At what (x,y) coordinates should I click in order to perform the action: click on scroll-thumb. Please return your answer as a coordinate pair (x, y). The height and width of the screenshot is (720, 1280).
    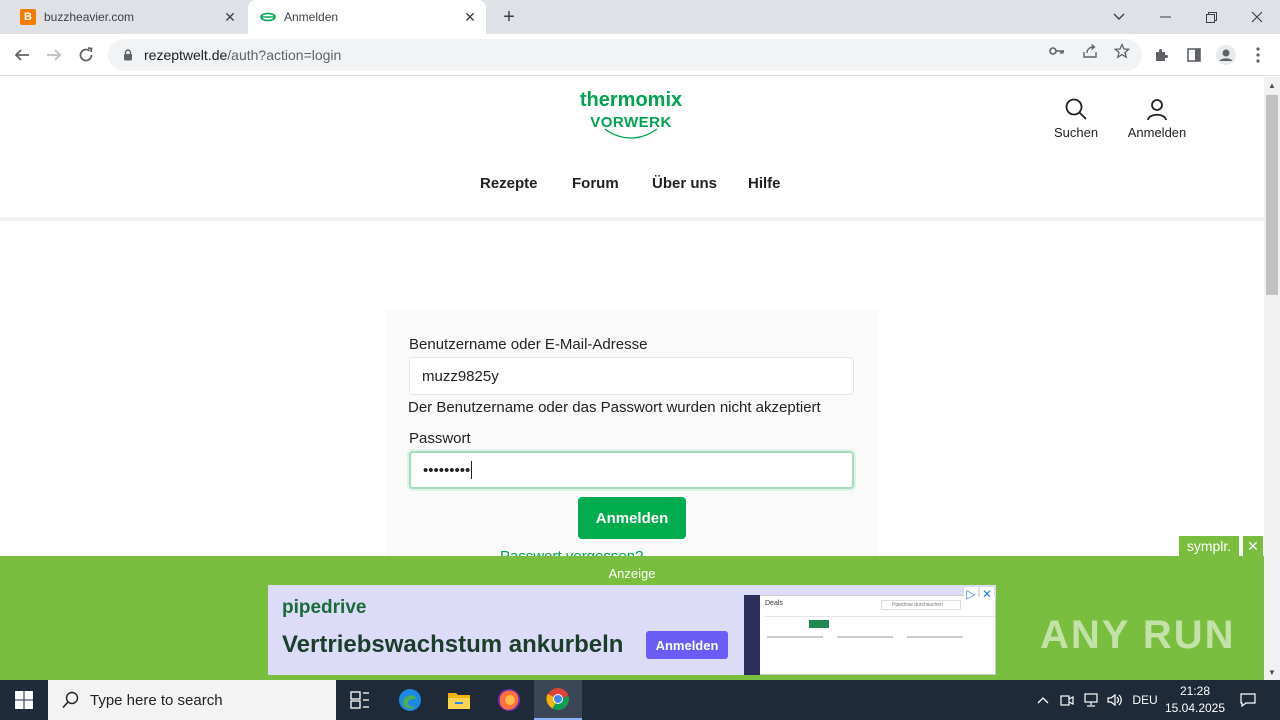
    Looking at the image, I should click on (1272, 195).